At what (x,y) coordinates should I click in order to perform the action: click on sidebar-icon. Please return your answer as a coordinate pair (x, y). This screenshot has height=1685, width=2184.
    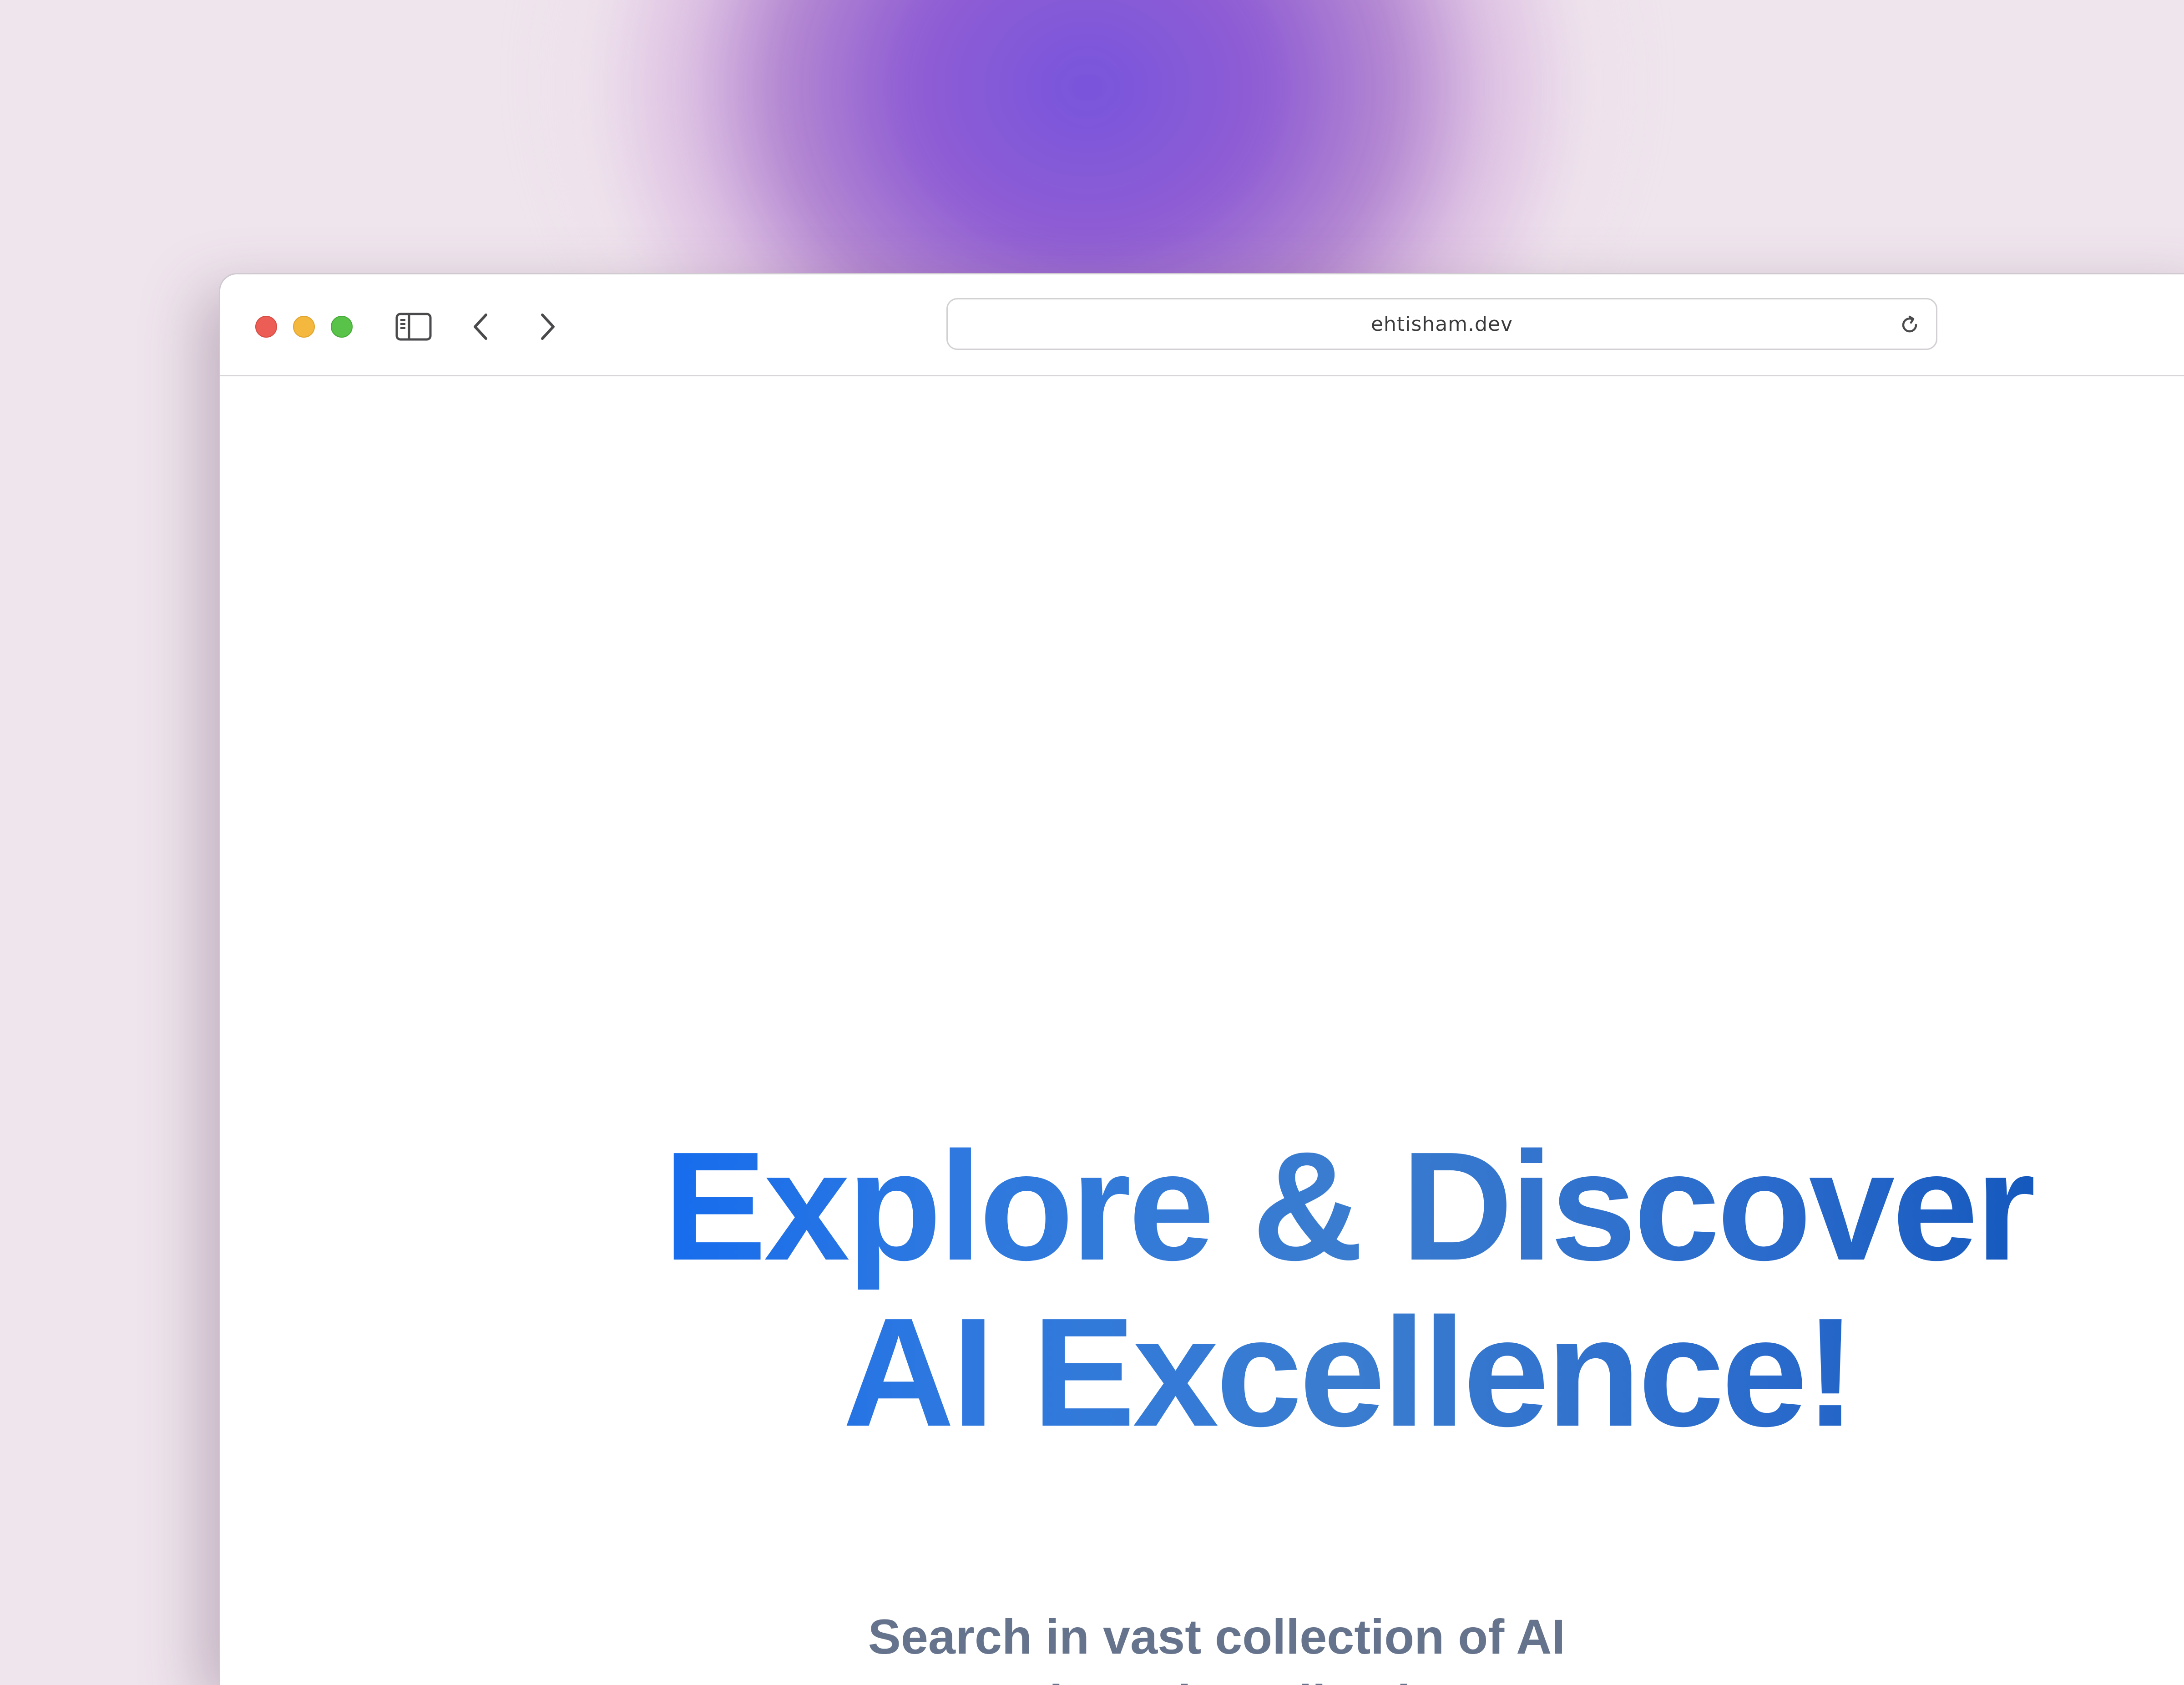
    Looking at the image, I should click on (414, 327).